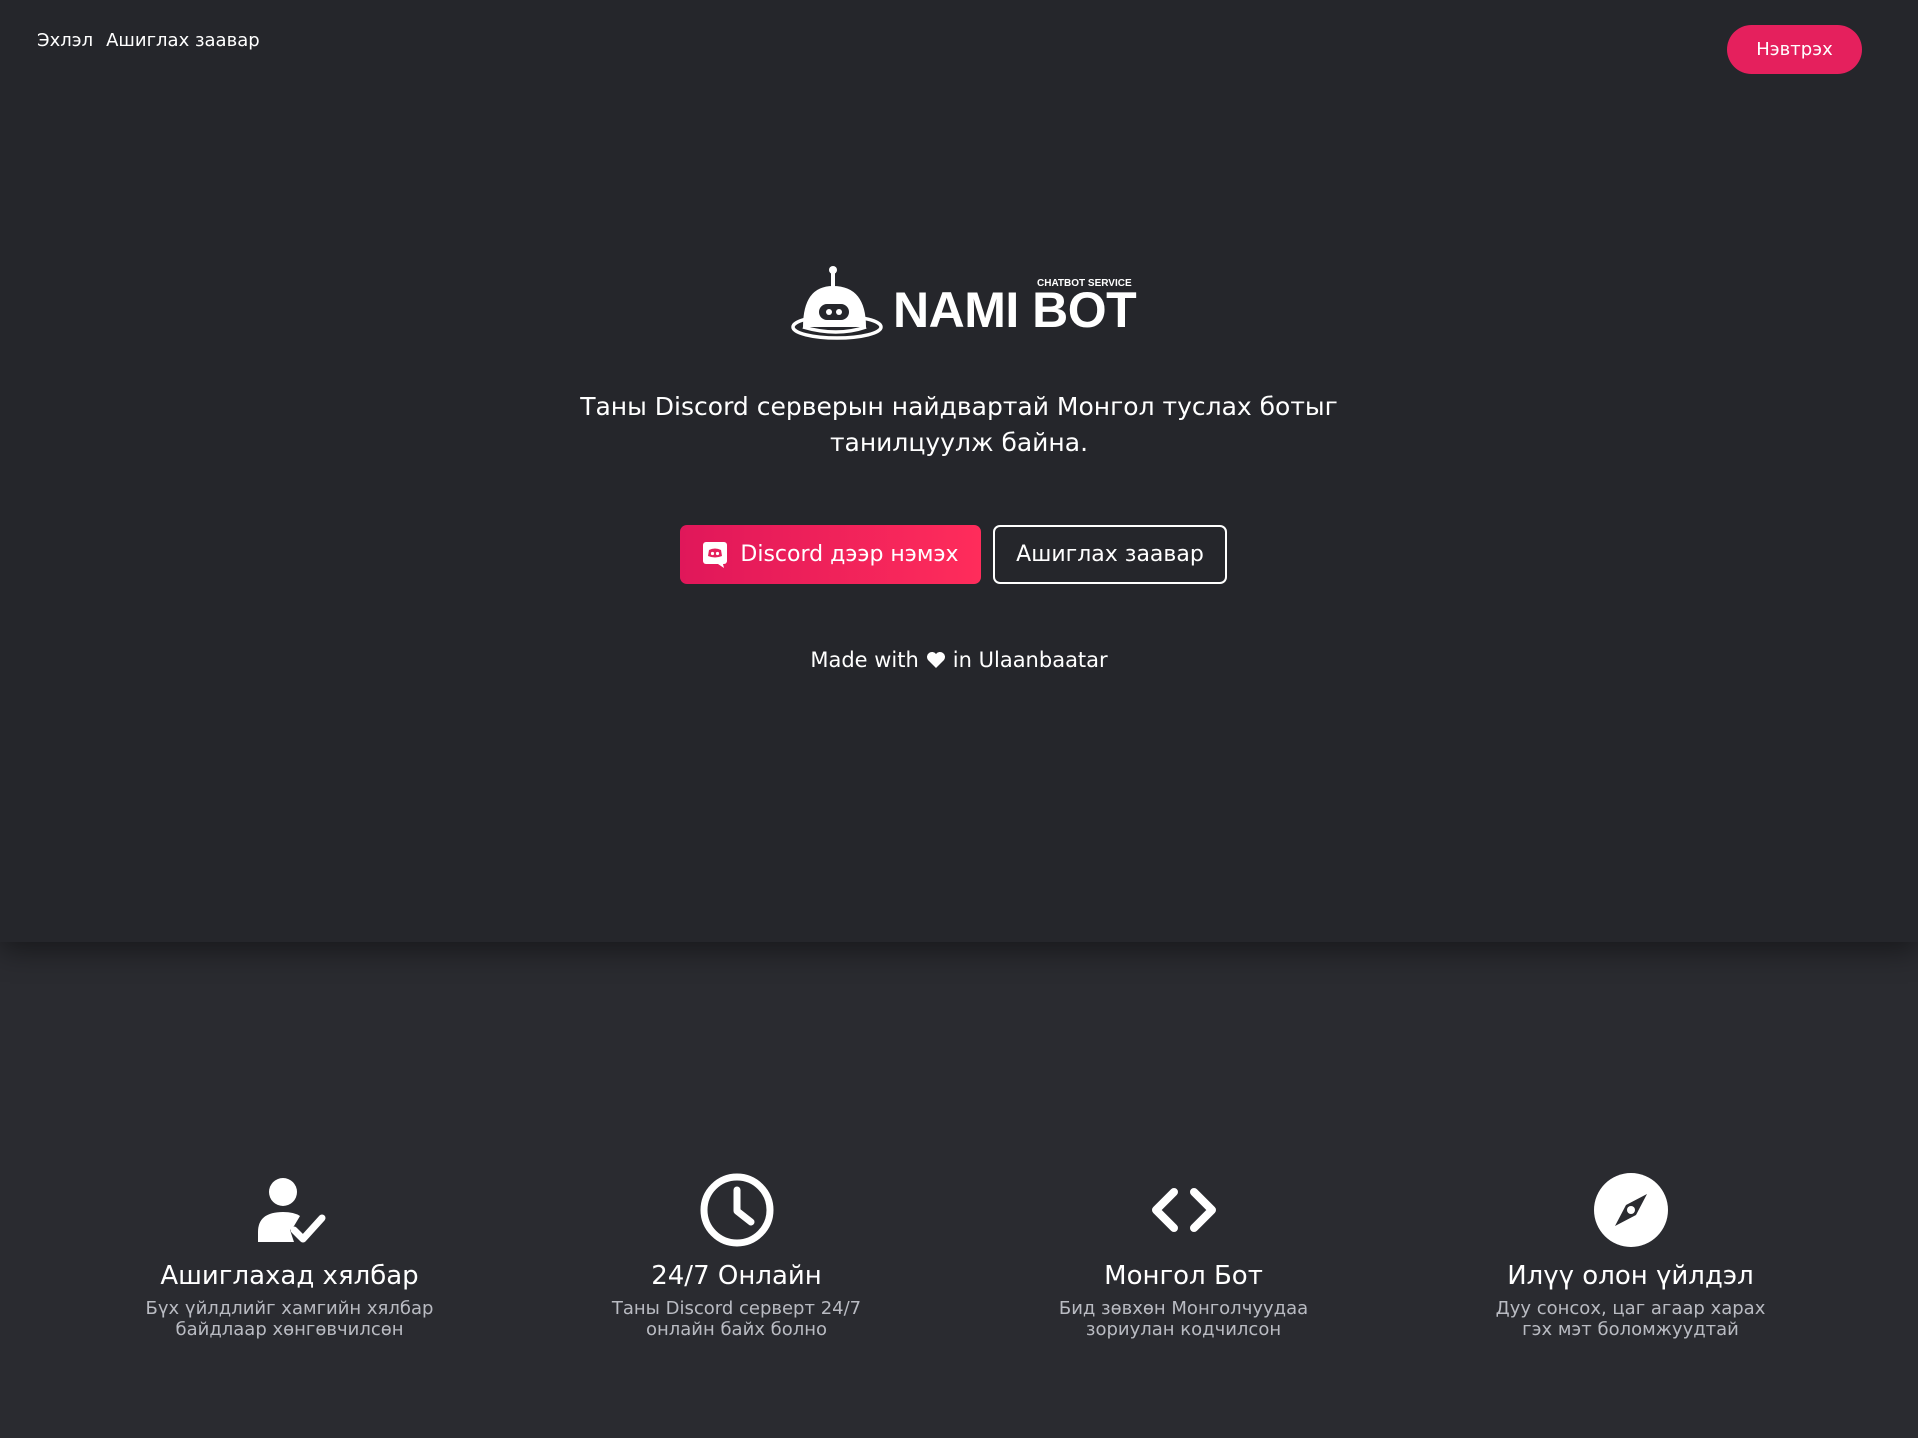 The image size is (1918, 1438). I want to click on nami-bot-logo: NAMI BOT CHATBOT SERVICE, so click(963, 304).